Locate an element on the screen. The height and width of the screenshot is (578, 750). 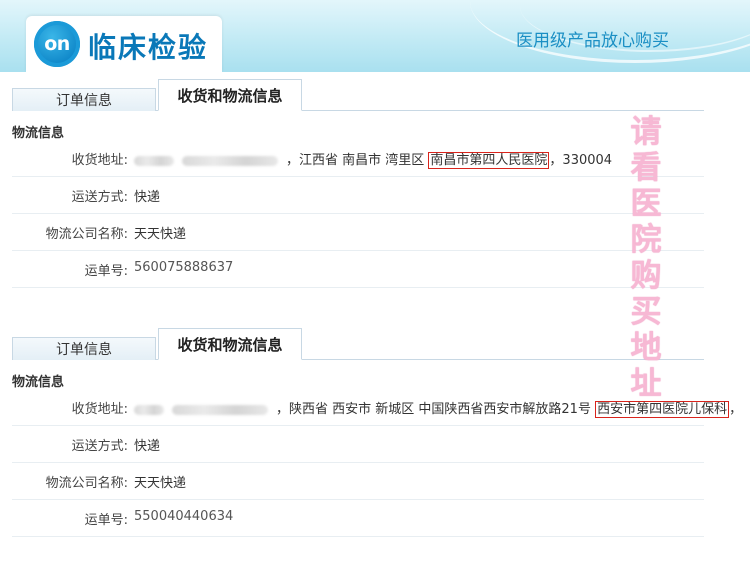
tracking-row: 运单号: 550040440634 is located at coordinates (358, 518).